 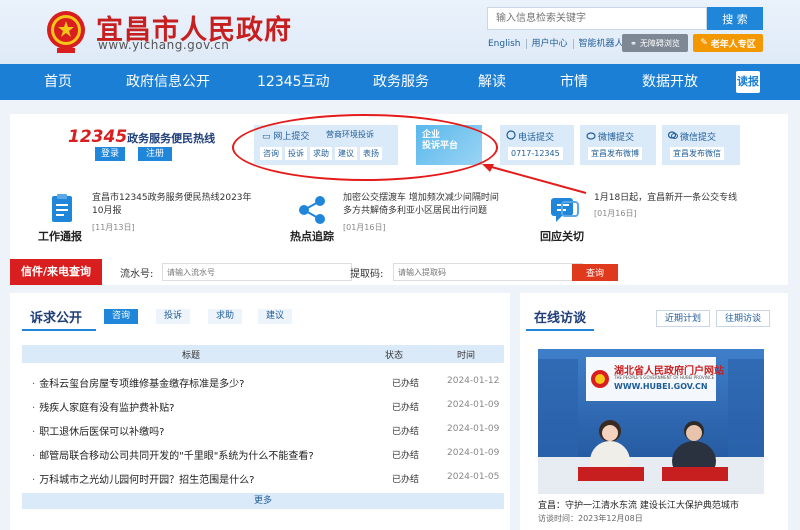 What do you see at coordinates (670, 82) in the screenshot?
I see `nav-open-data: 数据开放` at bounding box center [670, 82].